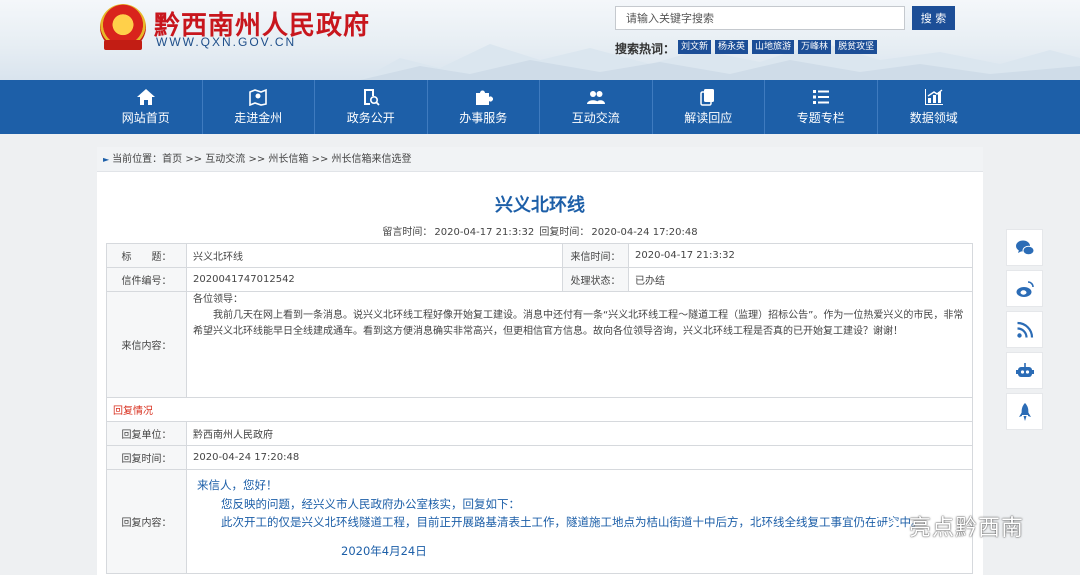  I want to click on nav-item-label: 办事服务, so click(483, 118).